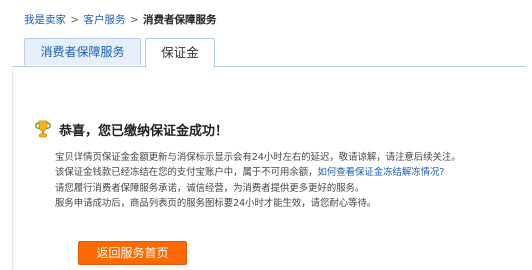  Describe the element at coordinates (381, 172) in the screenshot. I see `view-freeze-status-link: 如何查看保证金冻结解冻情况?` at that location.